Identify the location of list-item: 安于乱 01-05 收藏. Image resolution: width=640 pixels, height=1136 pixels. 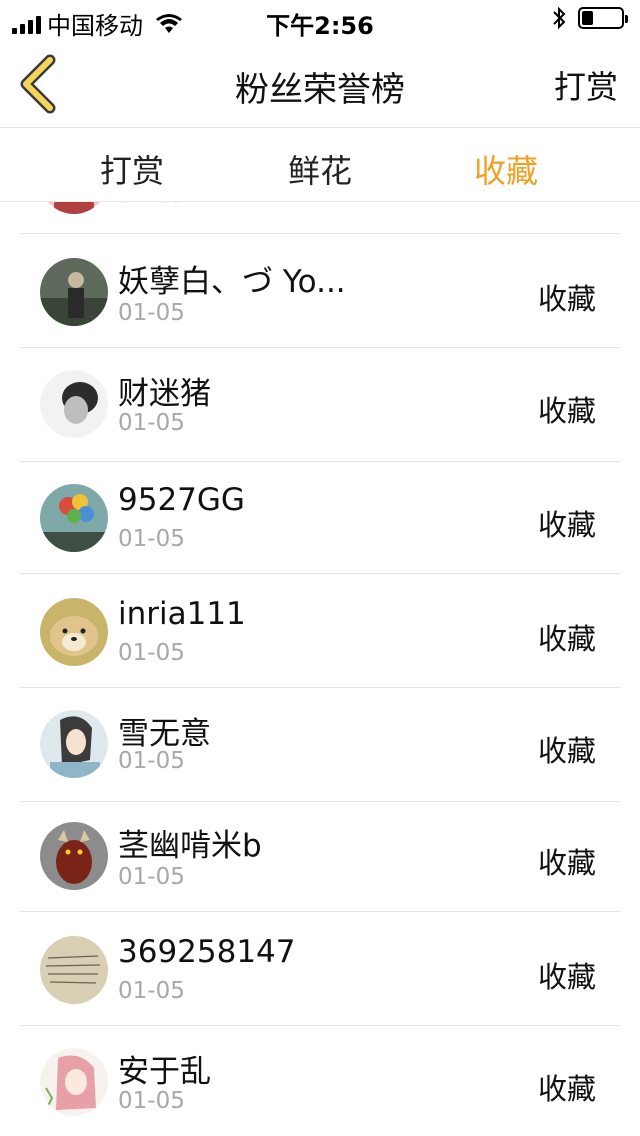
(320, 1081).